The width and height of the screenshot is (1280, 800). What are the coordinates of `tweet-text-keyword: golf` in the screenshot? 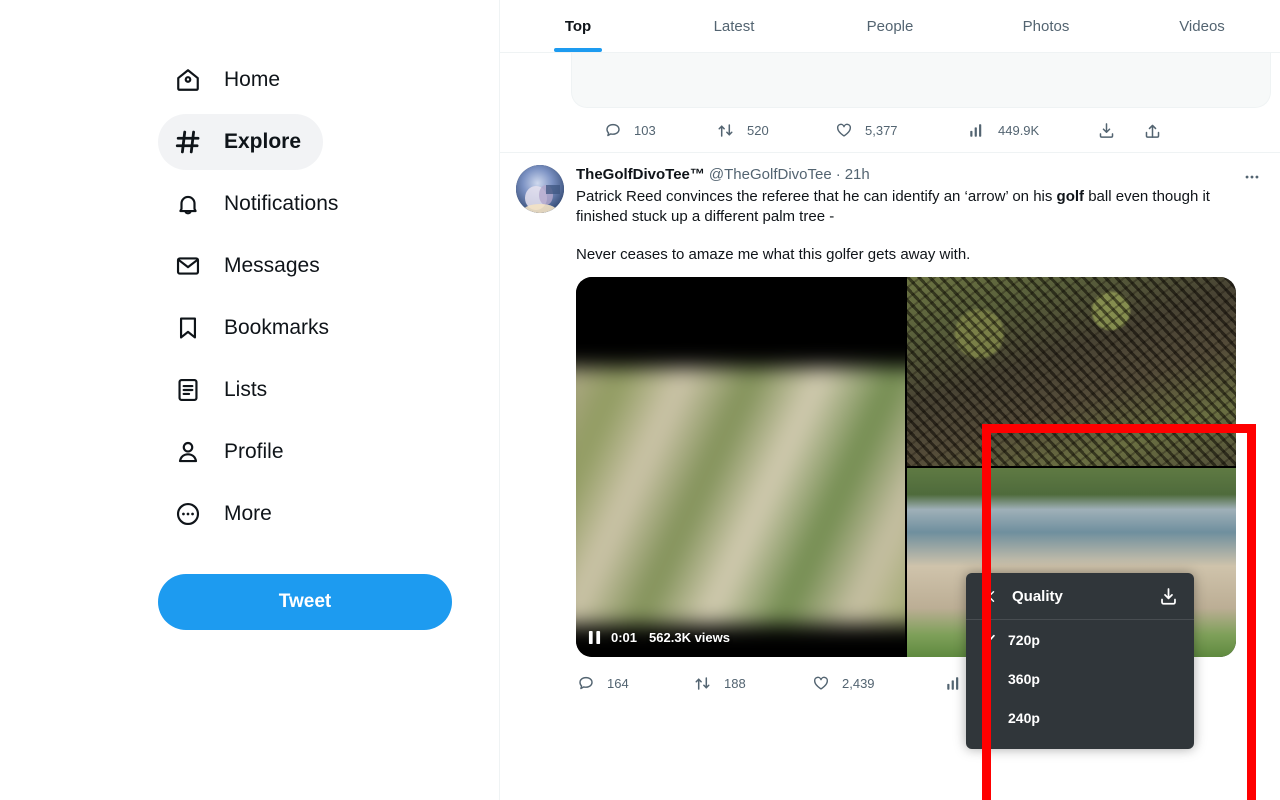 It's located at (1070, 196).